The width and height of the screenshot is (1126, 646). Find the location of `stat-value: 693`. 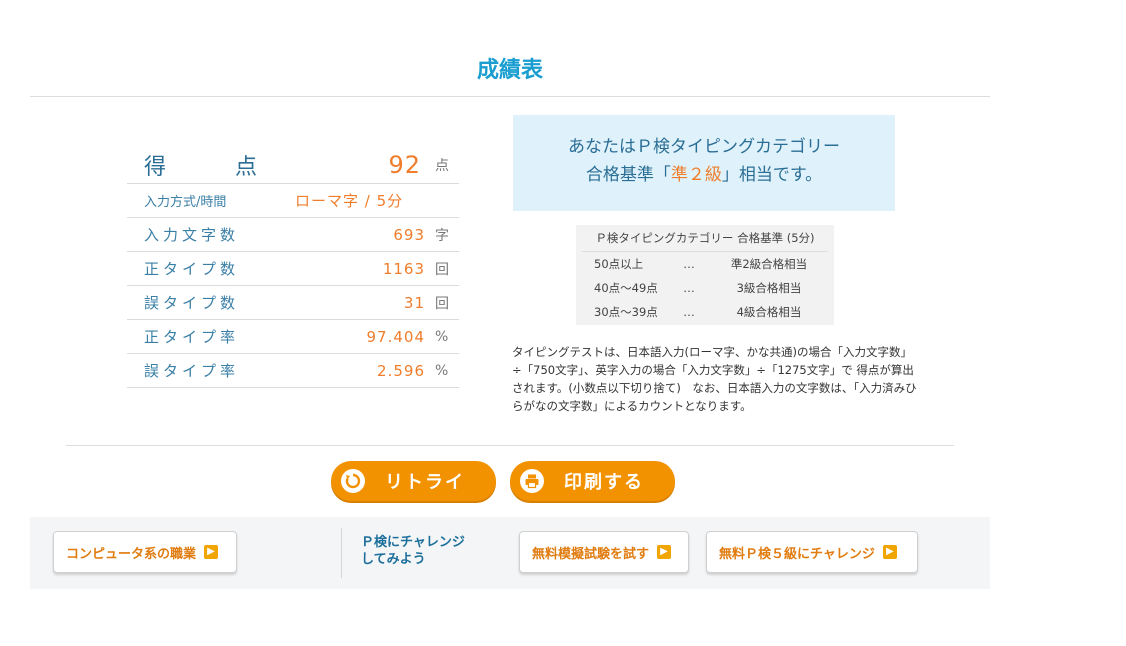

stat-value: 693 is located at coordinates (409, 234).